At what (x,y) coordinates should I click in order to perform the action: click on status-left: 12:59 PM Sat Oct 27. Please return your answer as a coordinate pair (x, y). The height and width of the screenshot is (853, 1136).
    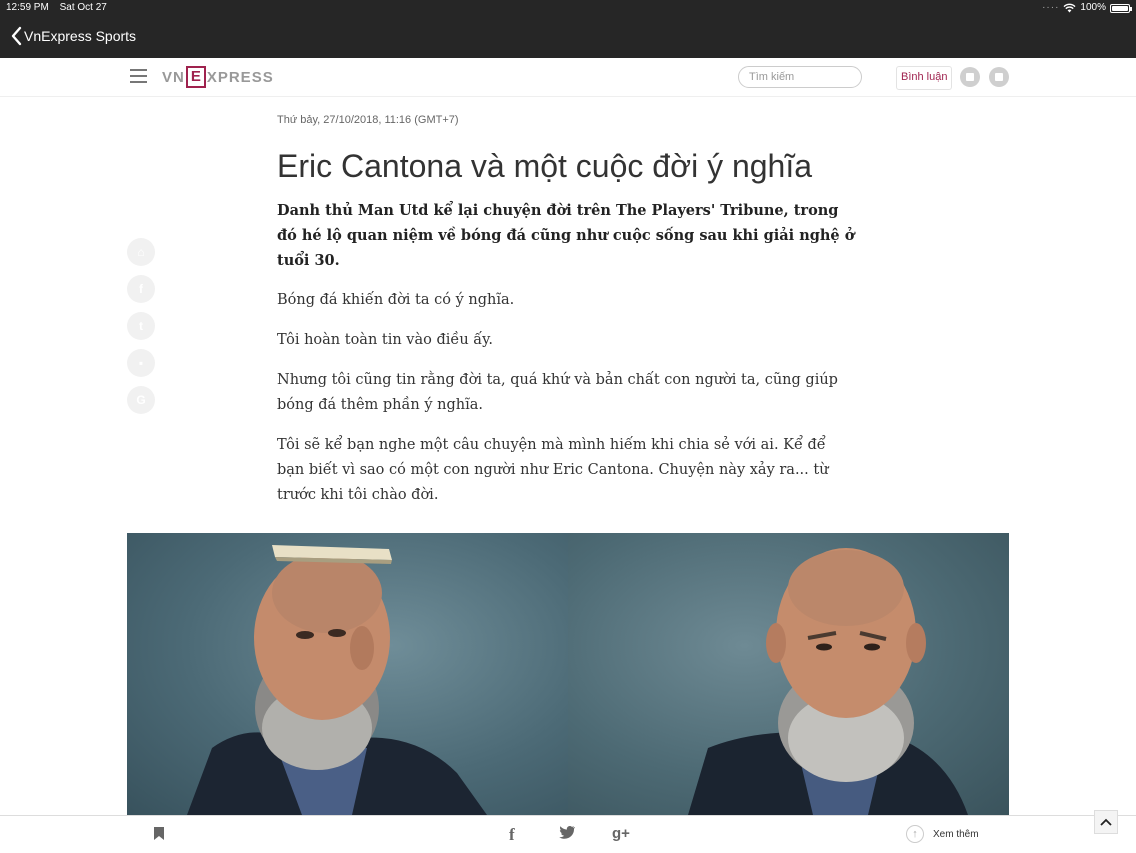
    Looking at the image, I should click on (56, 8).